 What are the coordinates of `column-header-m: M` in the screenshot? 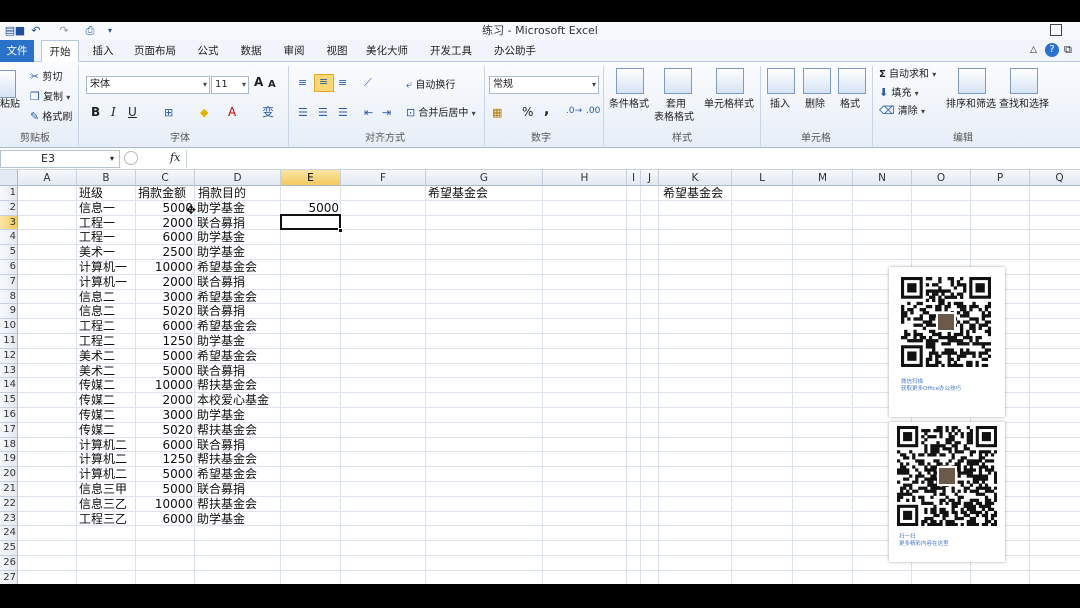 It's located at (823, 178).